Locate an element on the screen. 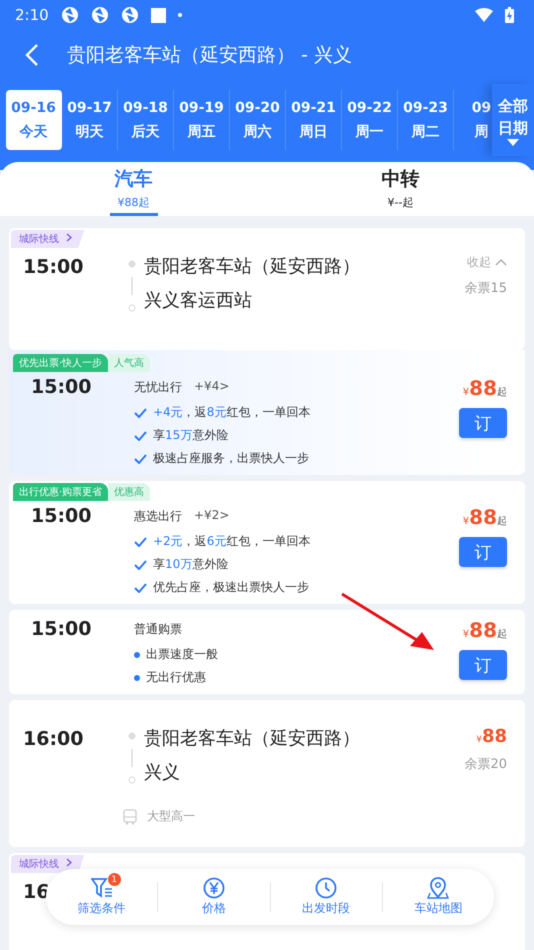 The width and height of the screenshot is (534, 950). date-tab: 09-21 周日 is located at coordinates (314, 120).